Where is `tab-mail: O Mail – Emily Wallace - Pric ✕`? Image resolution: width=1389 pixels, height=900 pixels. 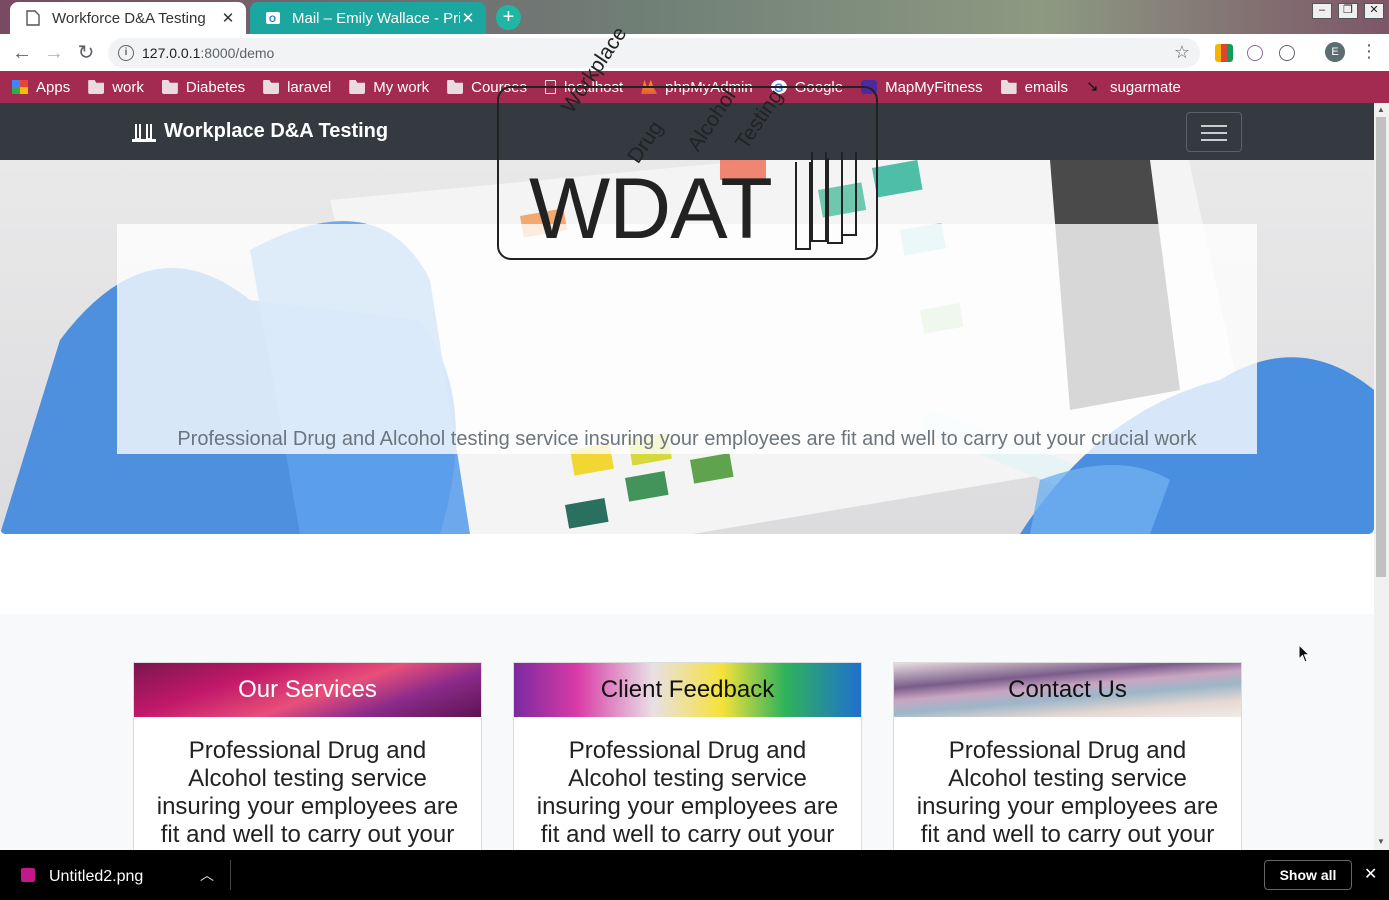
tab-mail: O Mail – Emily Wallace - Pric ✕ is located at coordinates (368, 18).